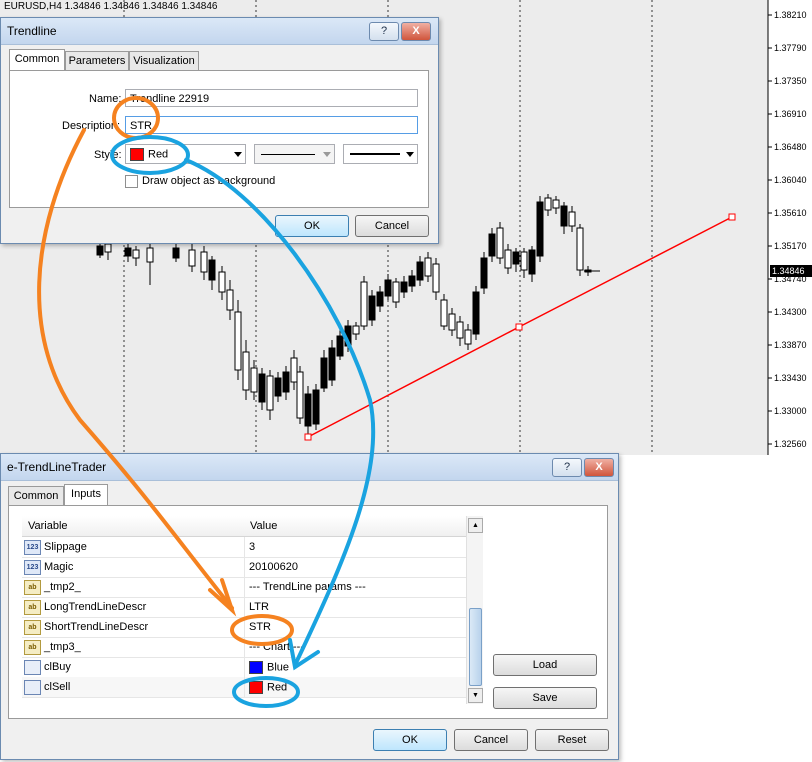 This screenshot has height=762, width=812. What do you see at coordinates (355, 547) in the screenshot?
I see `value-cell: 3` at bounding box center [355, 547].